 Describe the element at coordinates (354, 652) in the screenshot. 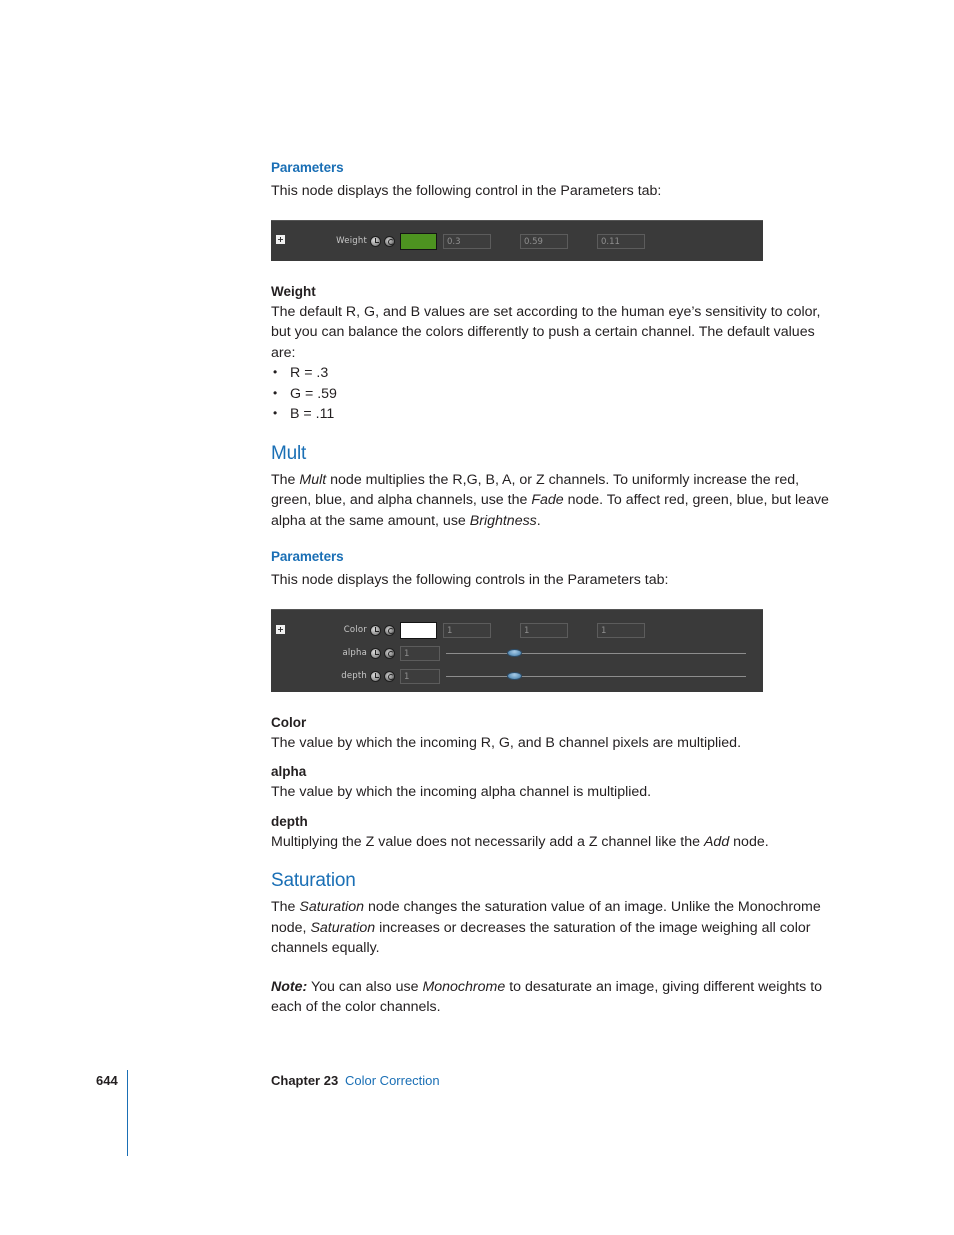

I see `alpha-row-label: alpha` at that location.